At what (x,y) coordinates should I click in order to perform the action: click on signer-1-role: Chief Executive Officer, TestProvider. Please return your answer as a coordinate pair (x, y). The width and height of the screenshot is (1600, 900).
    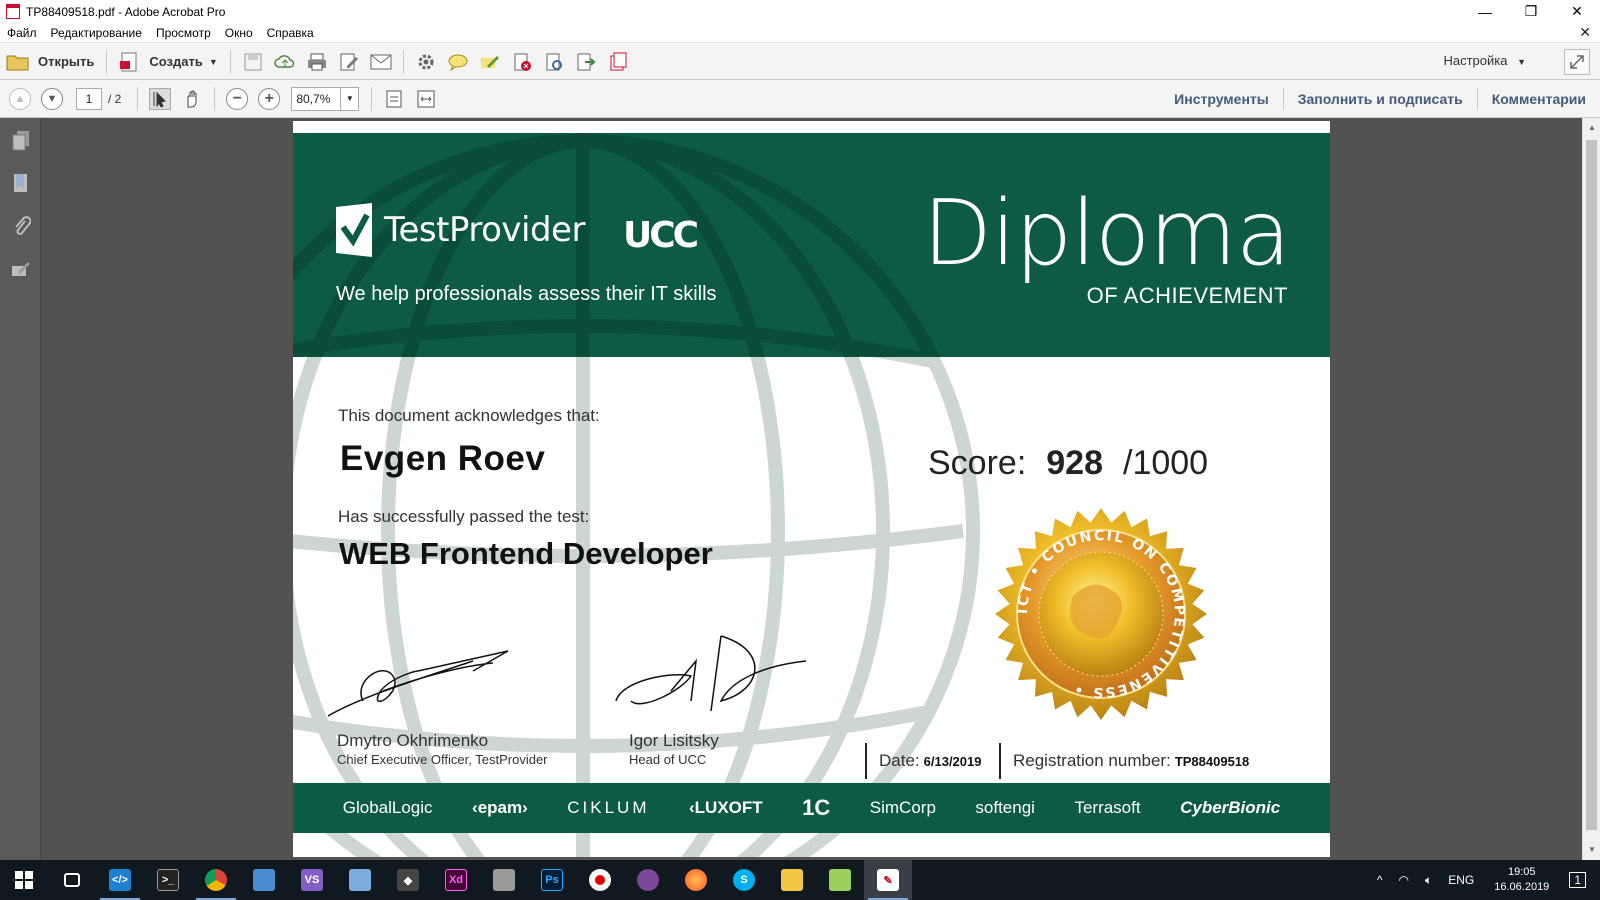
    Looking at the image, I should click on (442, 759).